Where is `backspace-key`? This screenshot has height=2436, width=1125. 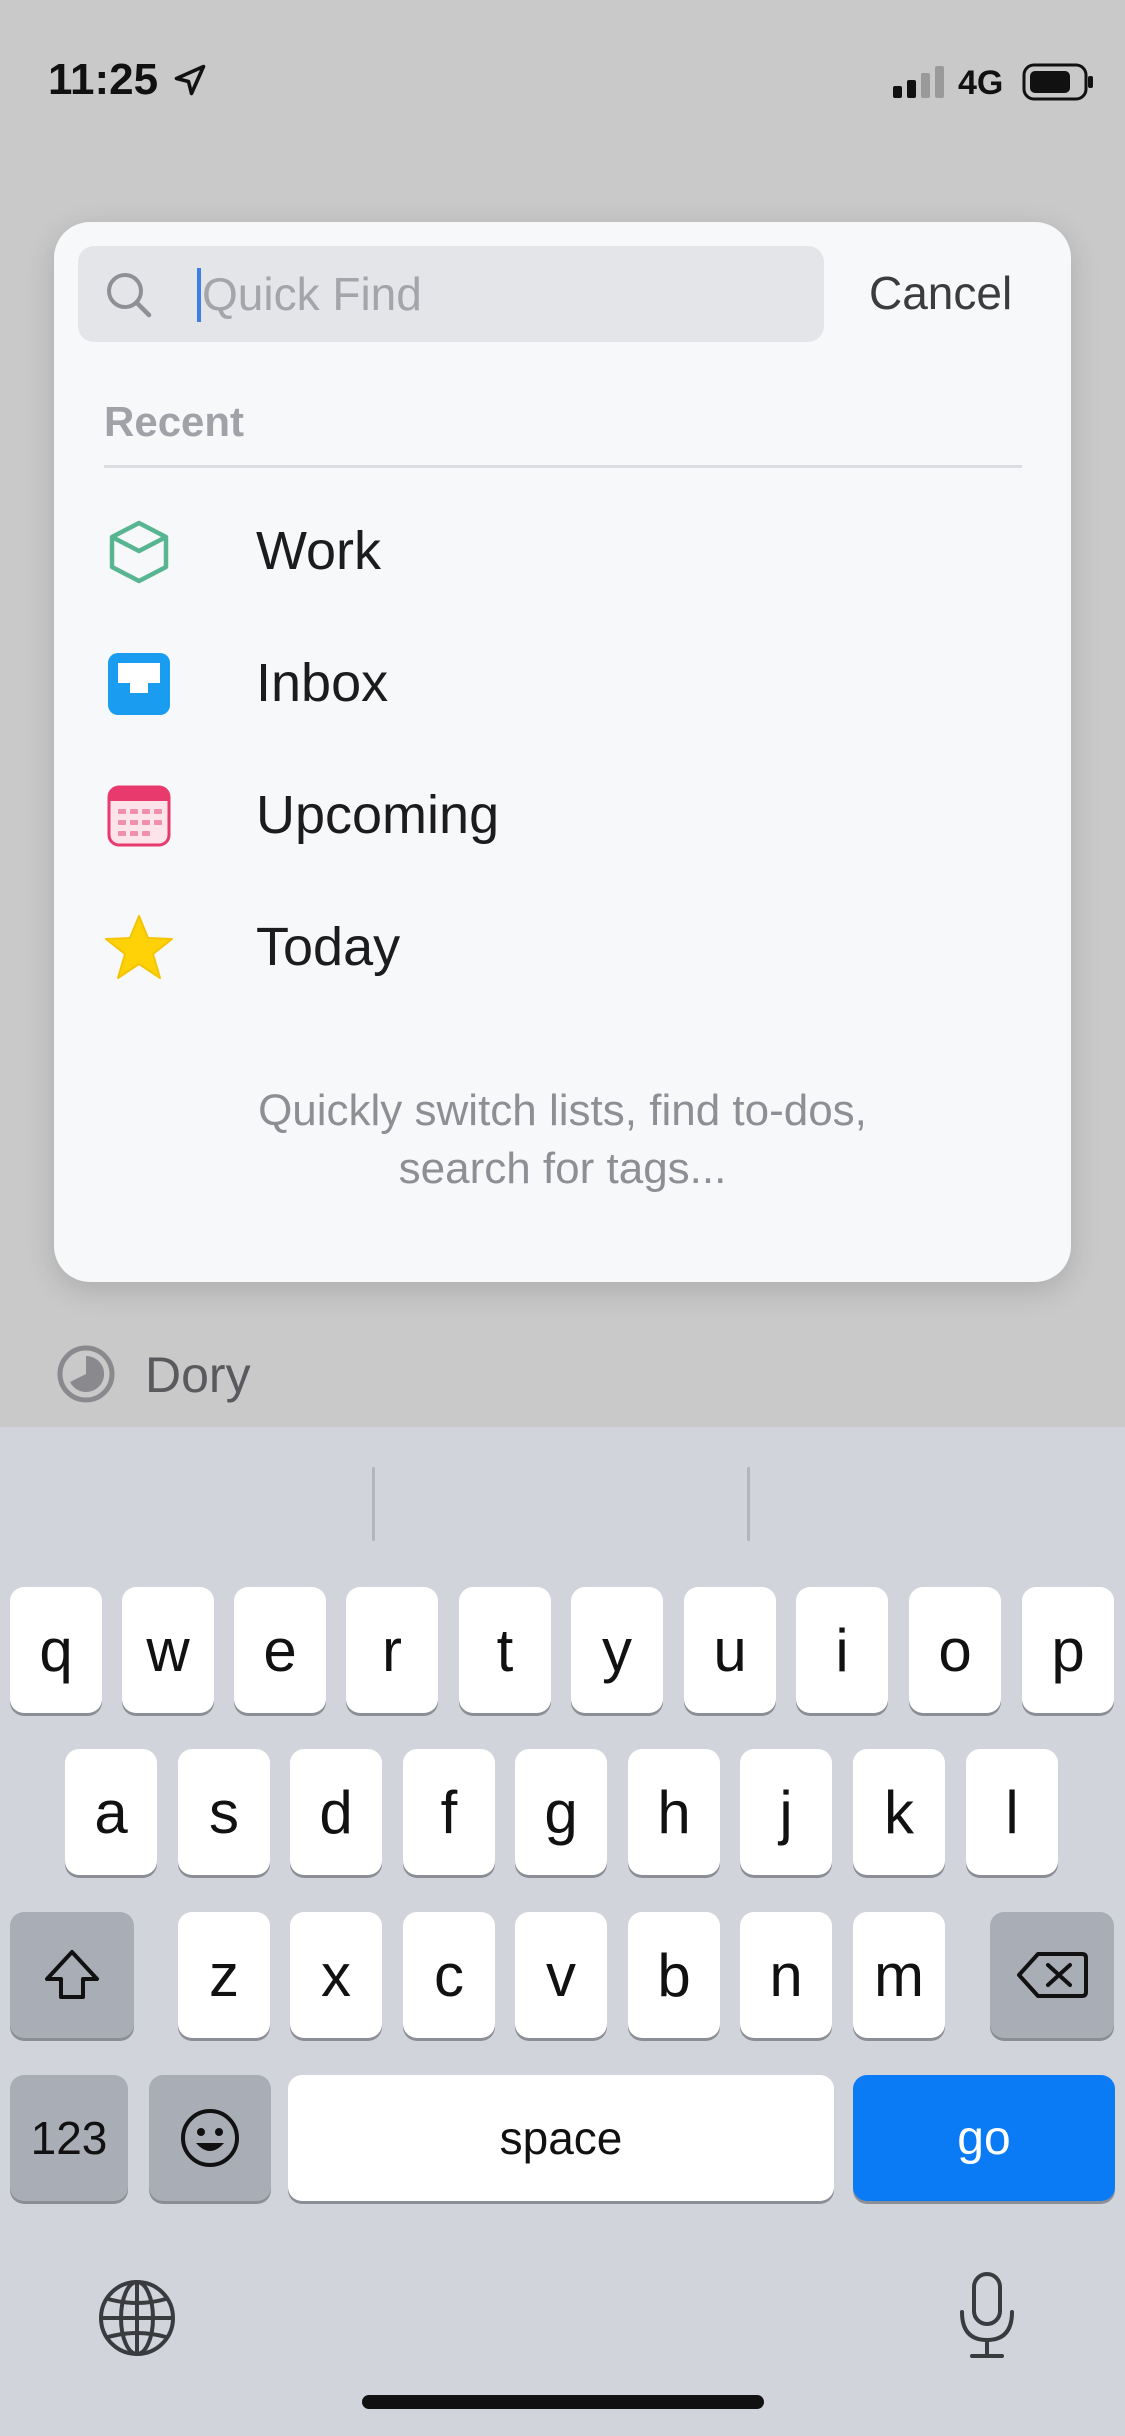 backspace-key is located at coordinates (1052, 1975).